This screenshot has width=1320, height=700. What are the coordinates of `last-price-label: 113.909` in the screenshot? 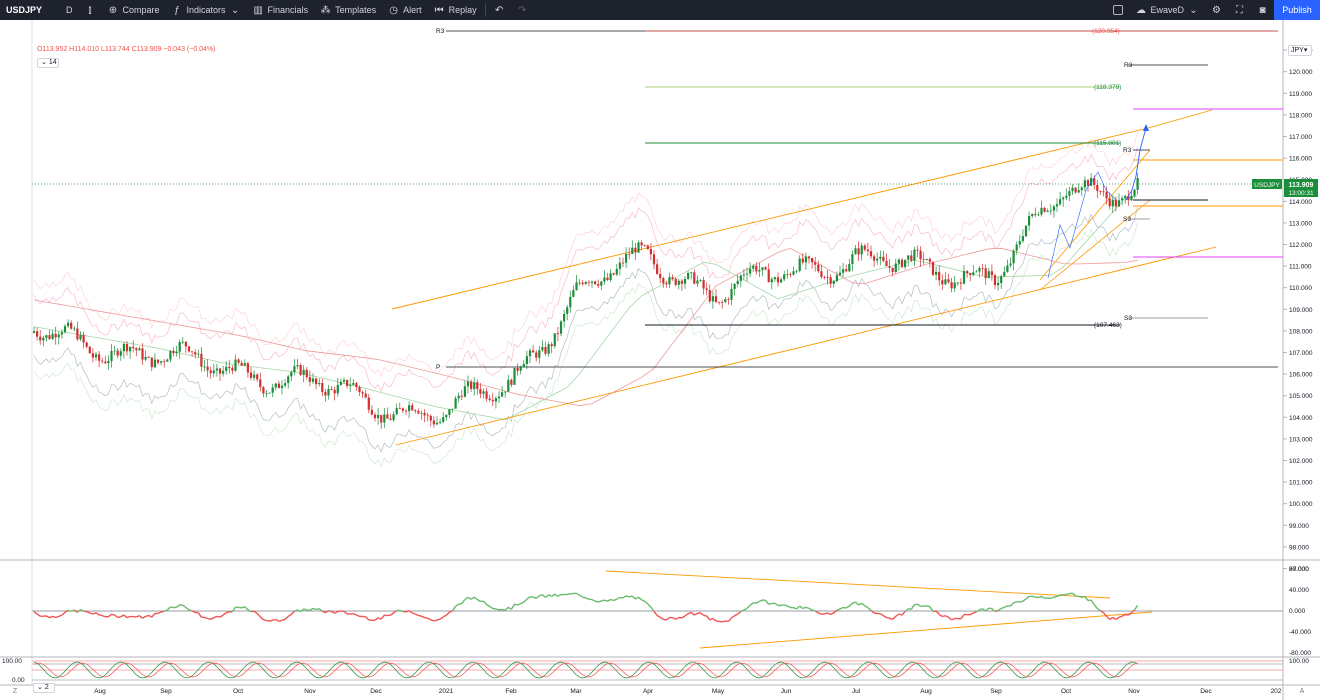 It's located at (1301, 185).